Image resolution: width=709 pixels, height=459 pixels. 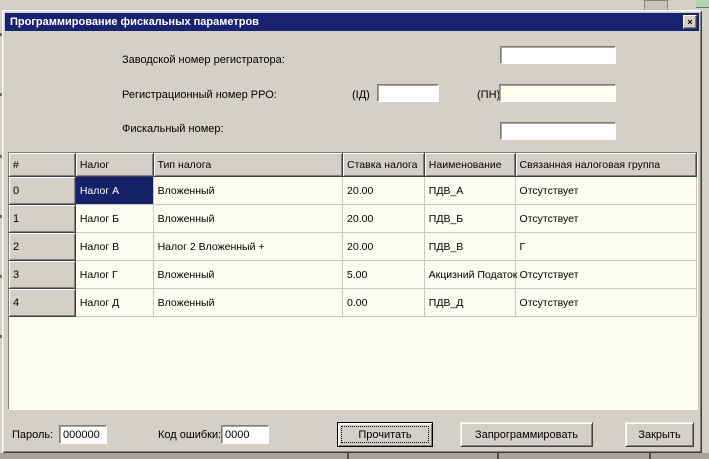 I want to click on column-header-num: #, so click(x=42, y=165).